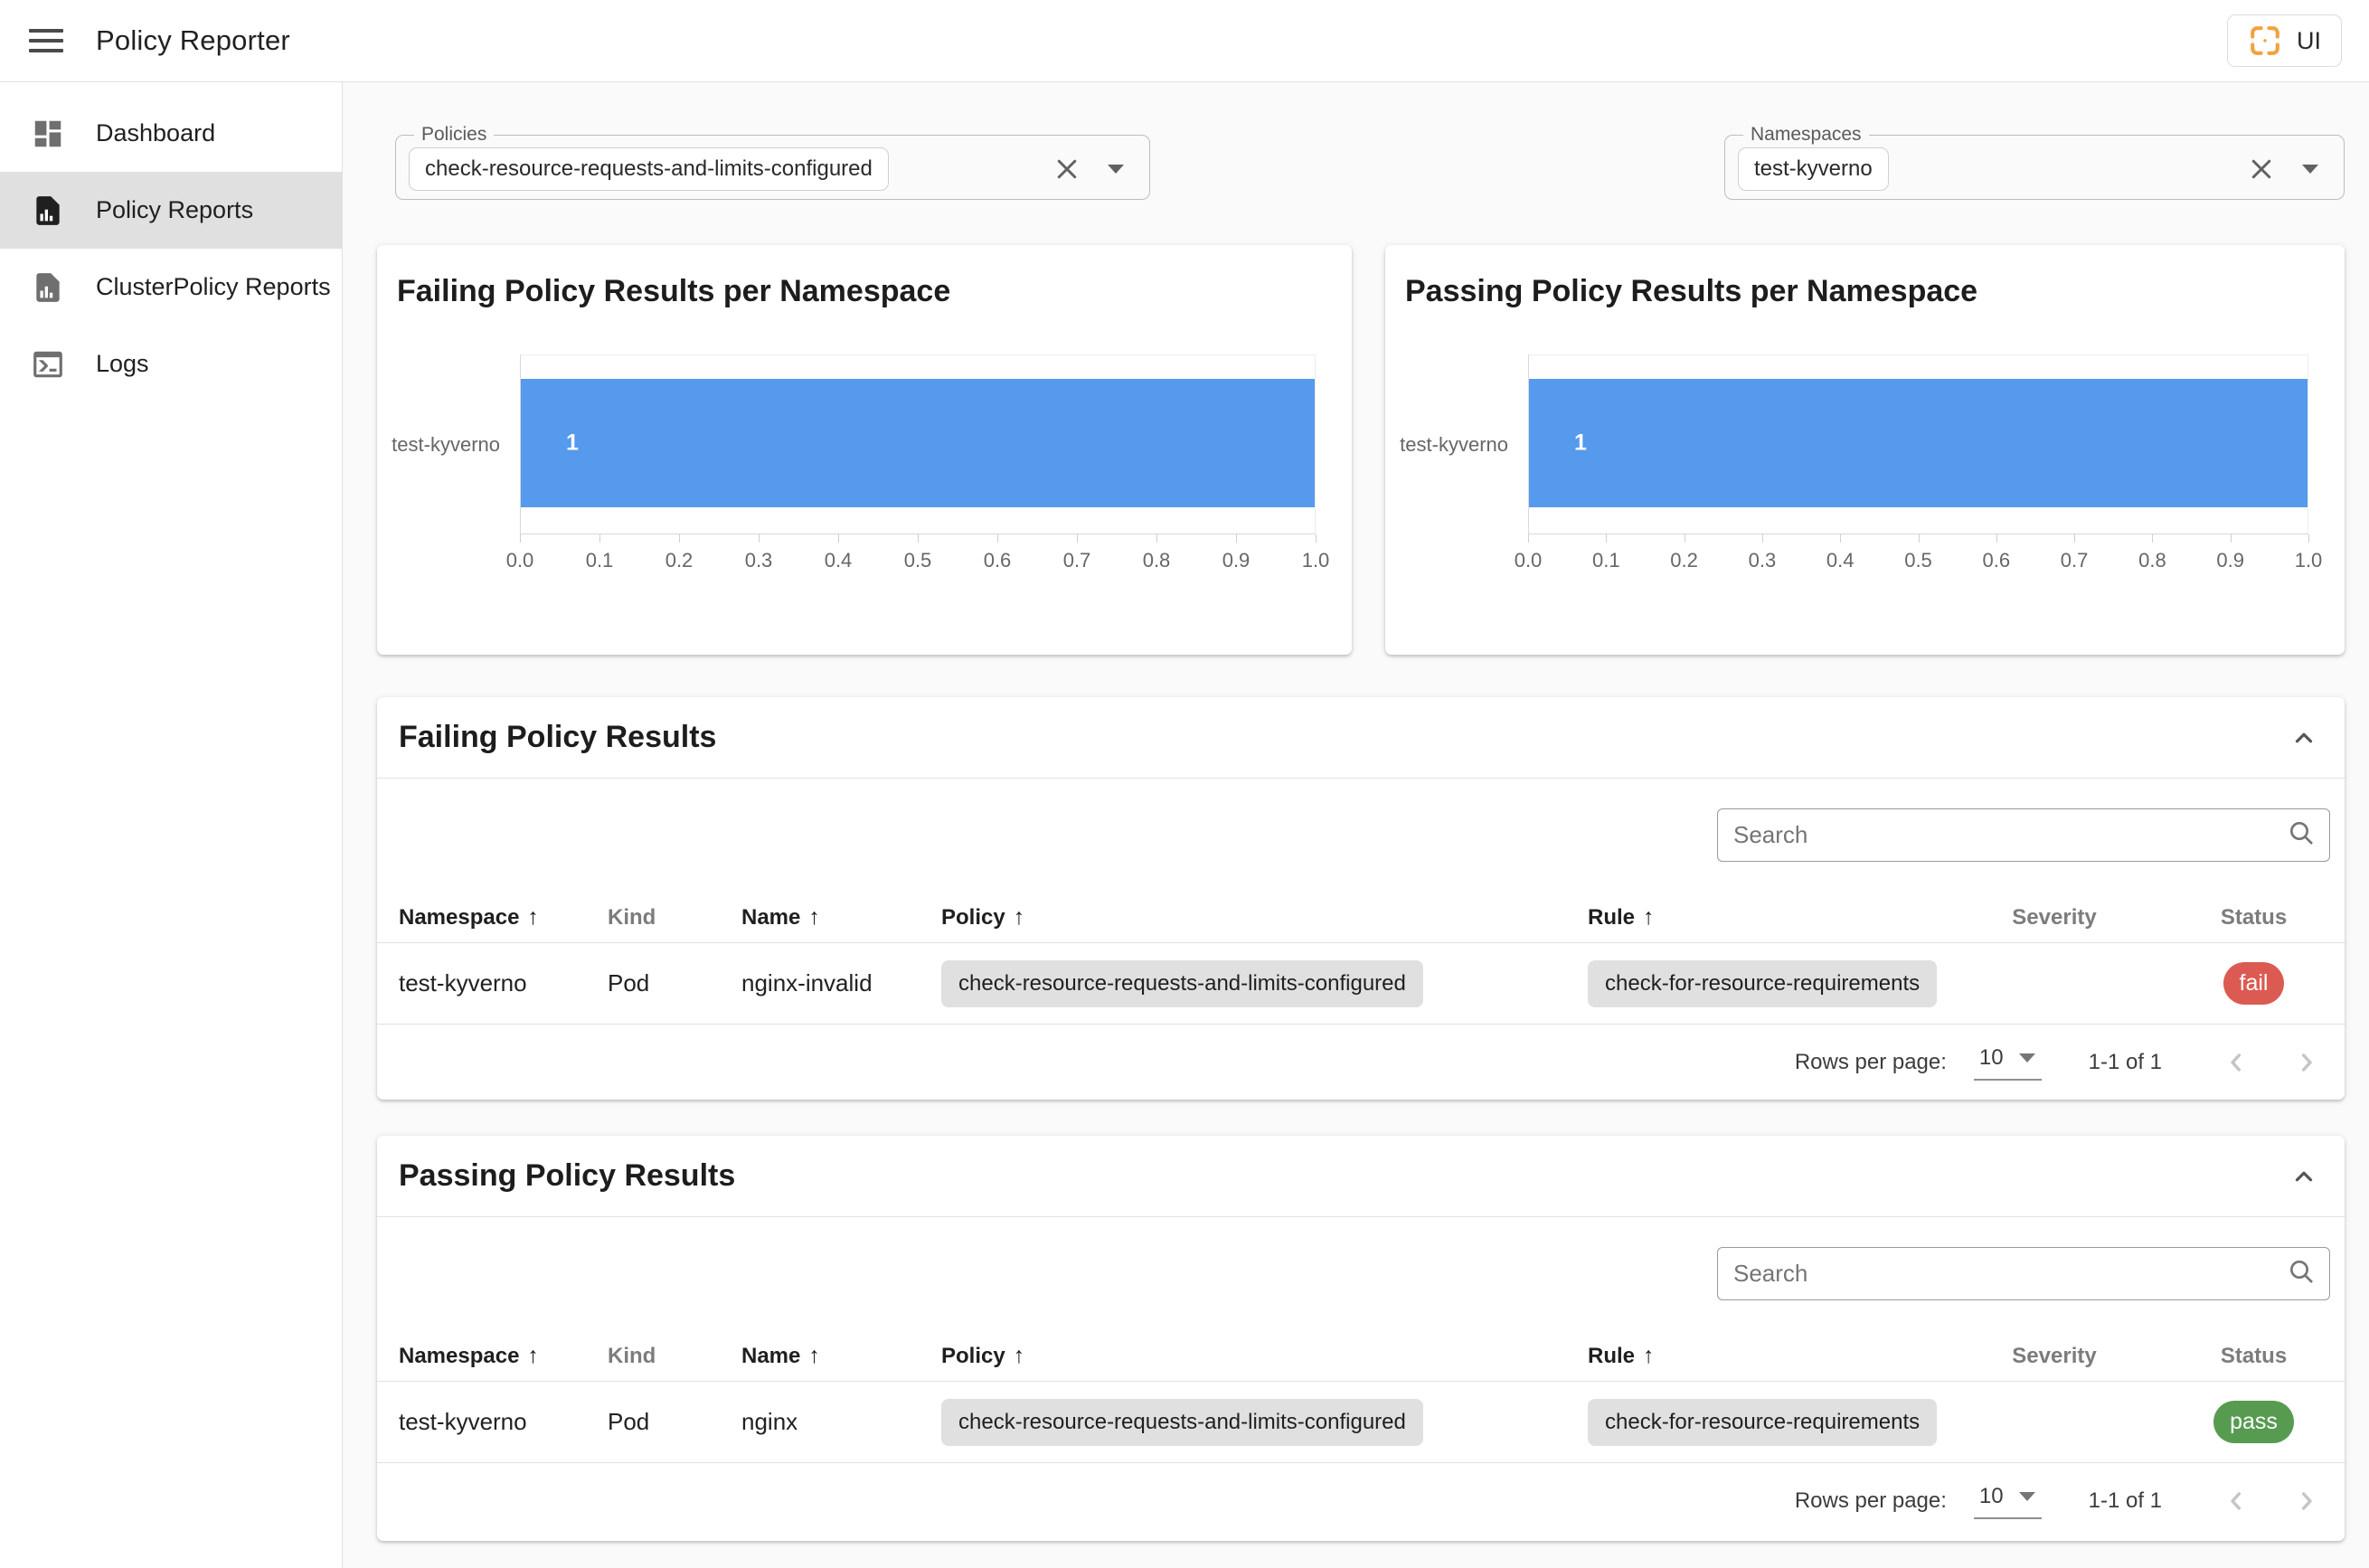 This screenshot has height=1568, width=2369. Describe the element at coordinates (2034, 162) in the screenshot. I see `namespaces-filter: Namespaces test-kyverno` at that location.